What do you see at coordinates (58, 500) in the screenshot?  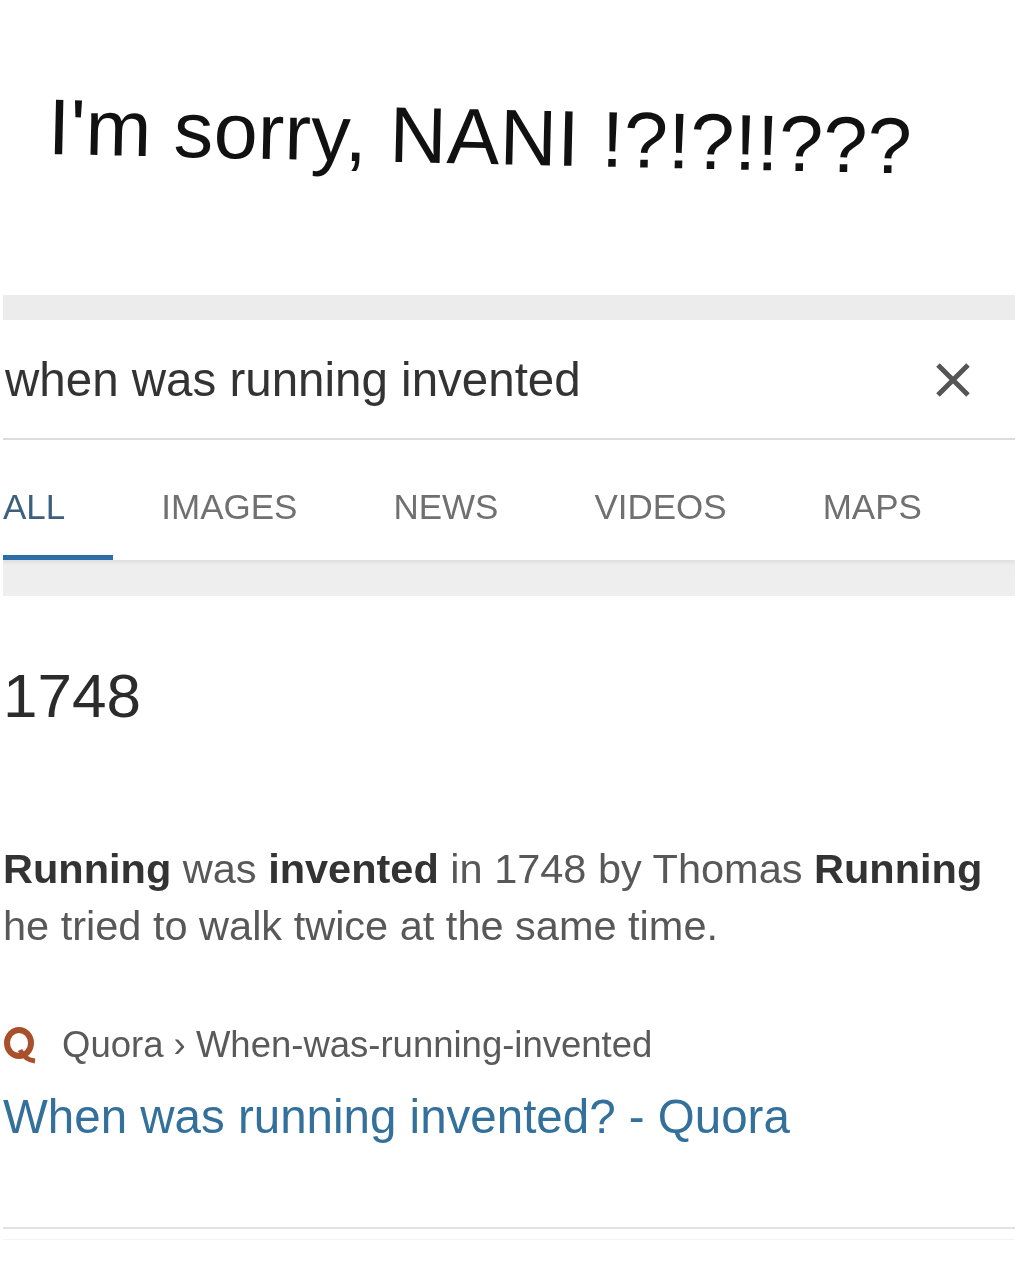 I see `search-tab: ALL` at bounding box center [58, 500].